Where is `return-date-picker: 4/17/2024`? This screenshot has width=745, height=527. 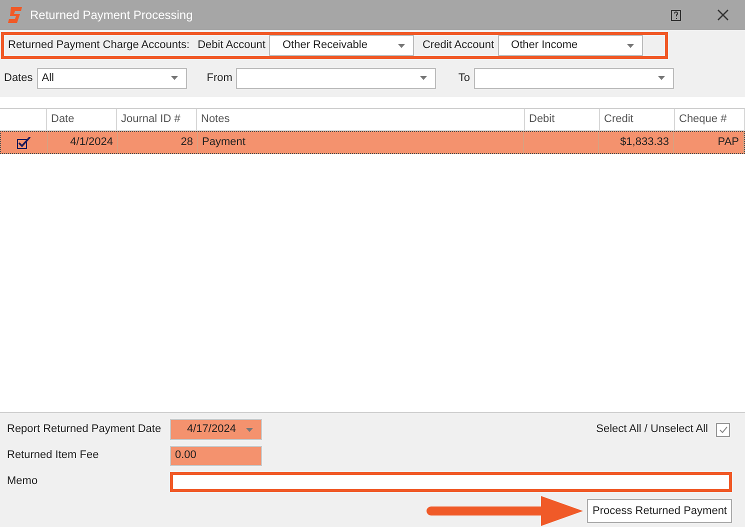
return-date-picker: 4/17/2024 is located at coordinates (216, 429).